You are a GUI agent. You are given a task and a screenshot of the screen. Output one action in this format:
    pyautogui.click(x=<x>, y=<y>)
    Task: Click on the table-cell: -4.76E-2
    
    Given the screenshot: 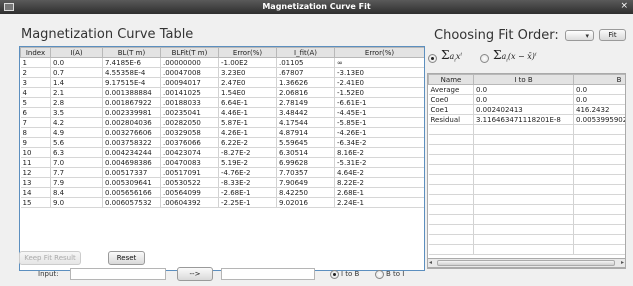 What is the action you would take?
    pyautogui.click(x=247, y=172)
    